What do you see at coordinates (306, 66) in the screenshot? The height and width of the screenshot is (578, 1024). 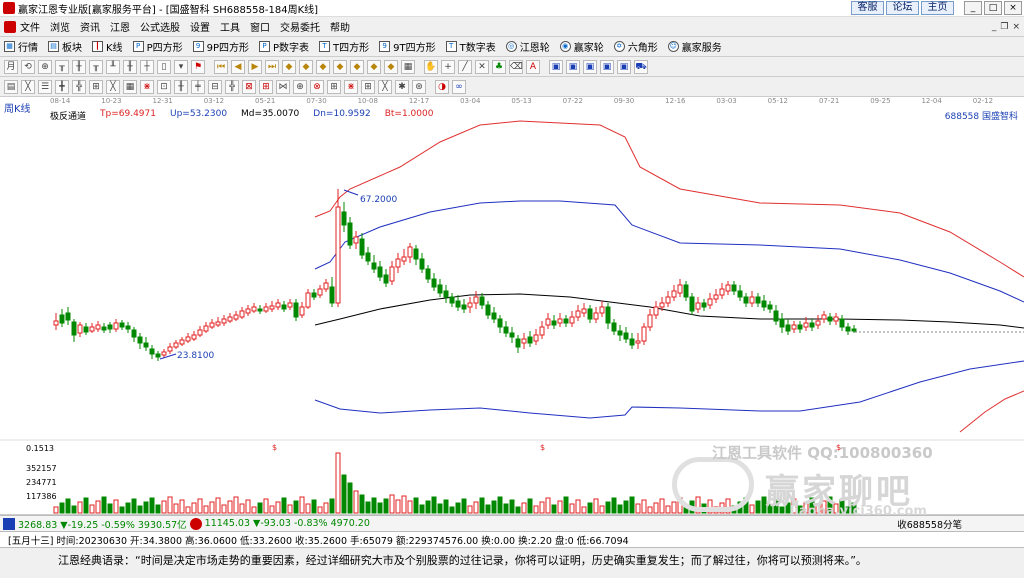 I see `diamond-2-icon: ◆` at bounding box center [306, 66].